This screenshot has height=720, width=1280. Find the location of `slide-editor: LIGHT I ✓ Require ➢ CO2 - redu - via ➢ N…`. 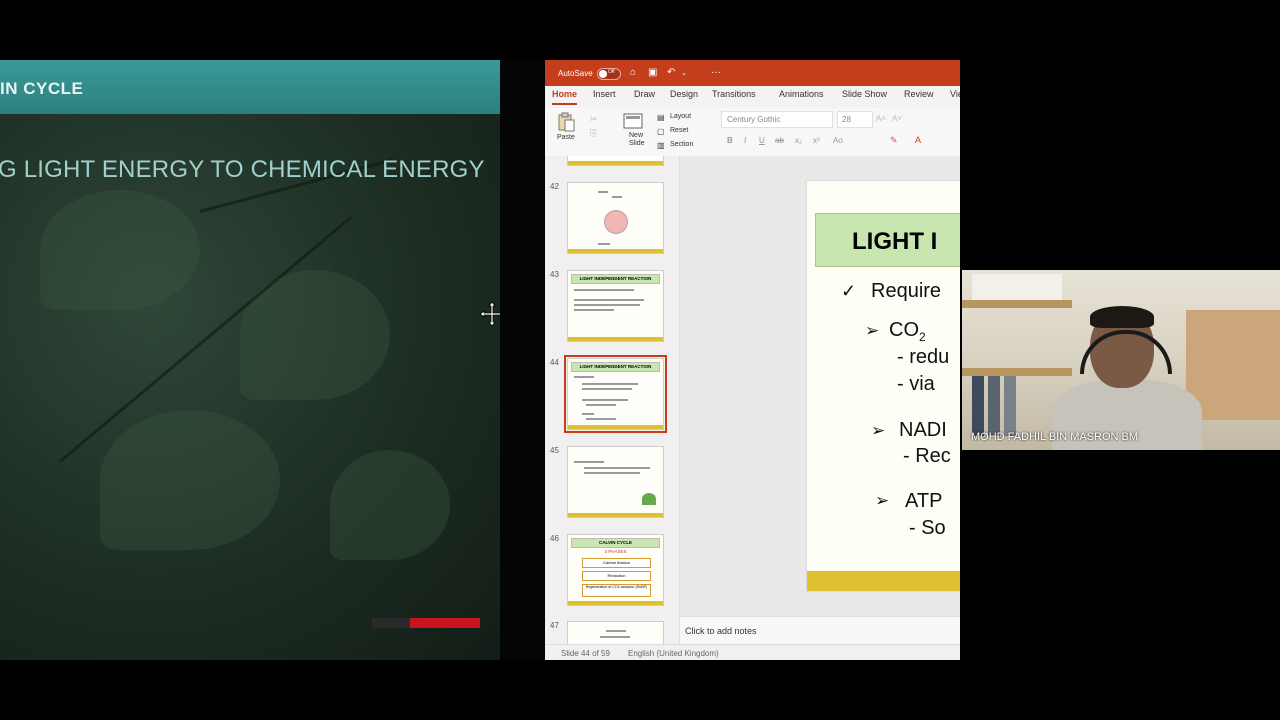

slide-editor: LIGHT I ✓ Require ➢ CO2 - redu - via ➢ N… is located at coordinates (820, 400).